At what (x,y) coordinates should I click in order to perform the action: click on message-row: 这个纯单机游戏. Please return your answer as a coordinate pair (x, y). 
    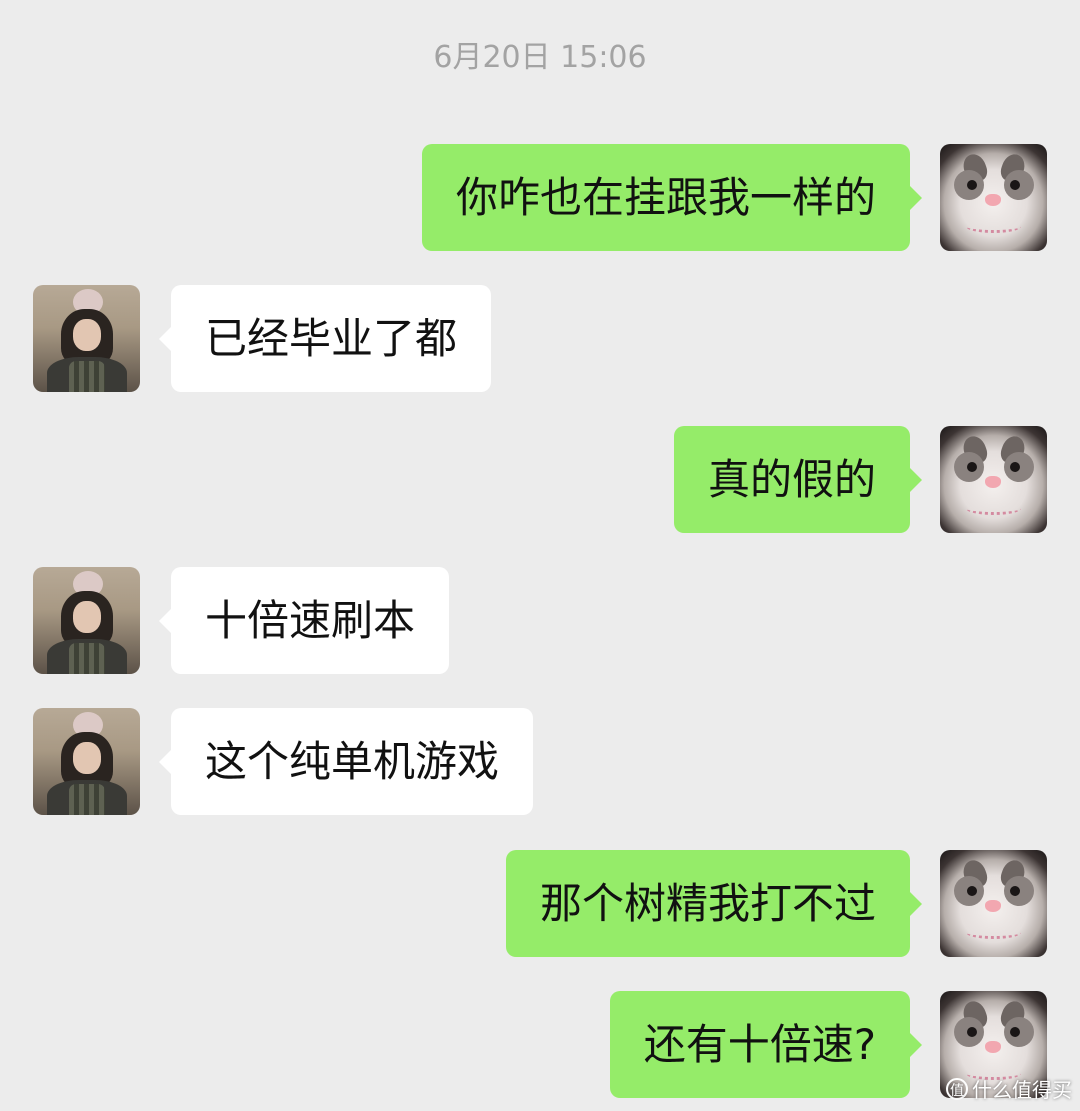
    Looking at the image, I should click on (540, 762).